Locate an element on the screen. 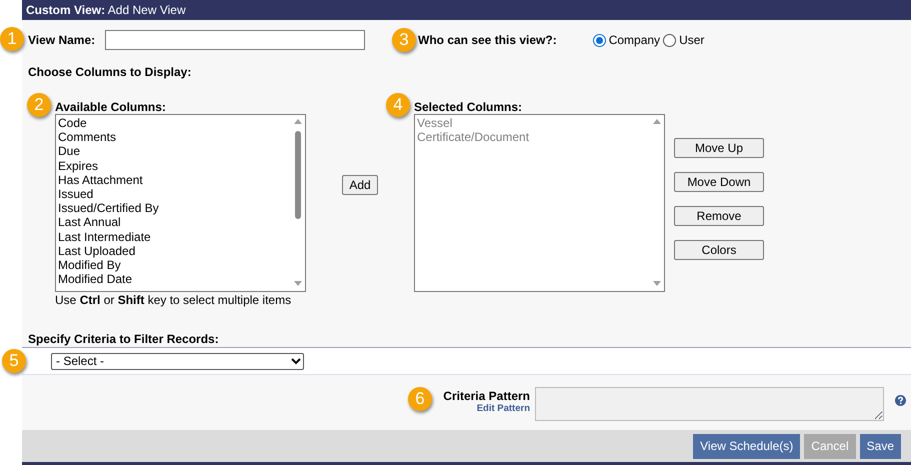  footer-button: Save is located at coordinates (880, 446).